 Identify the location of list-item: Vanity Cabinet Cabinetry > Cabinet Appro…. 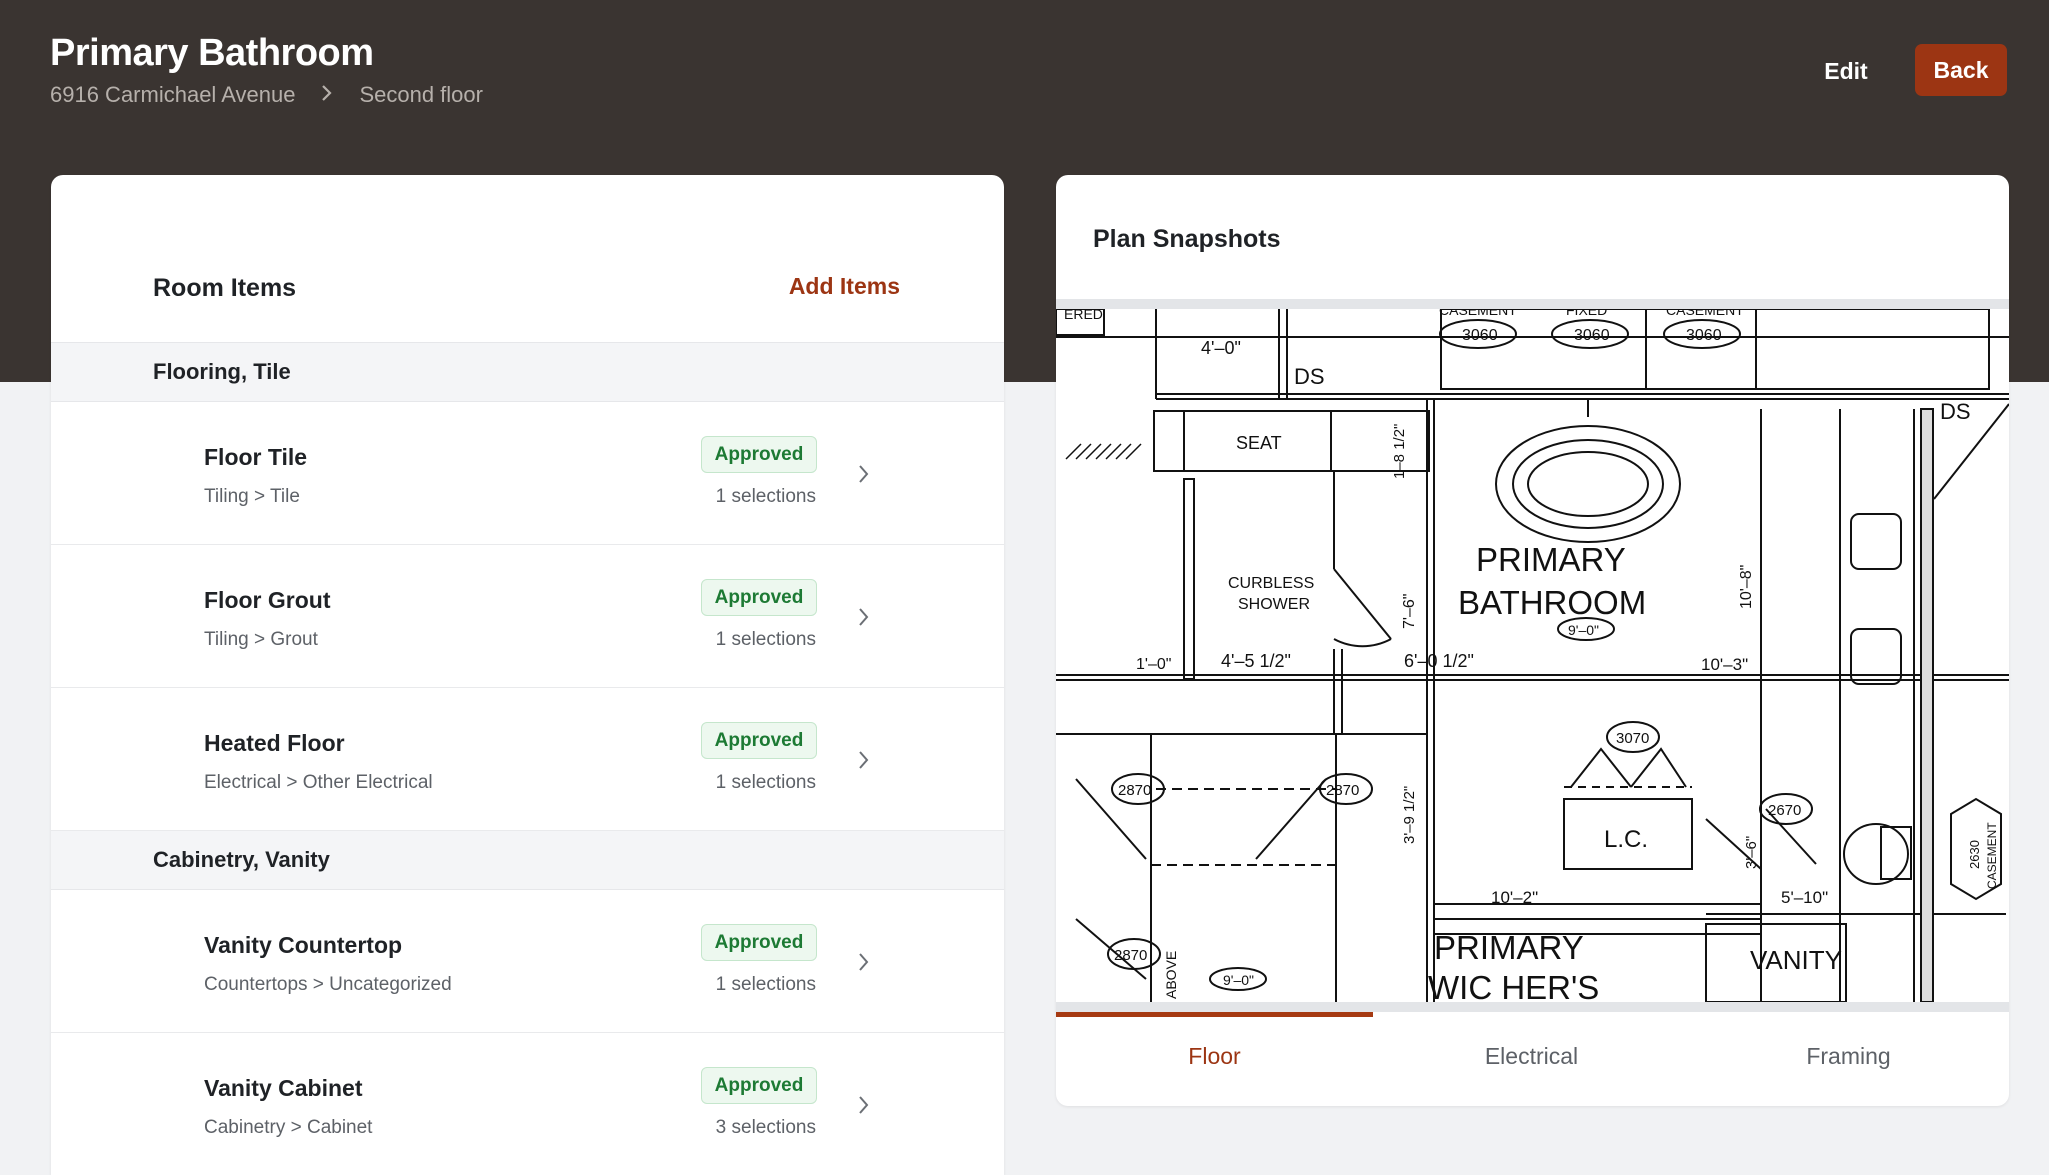
(527, 1104).